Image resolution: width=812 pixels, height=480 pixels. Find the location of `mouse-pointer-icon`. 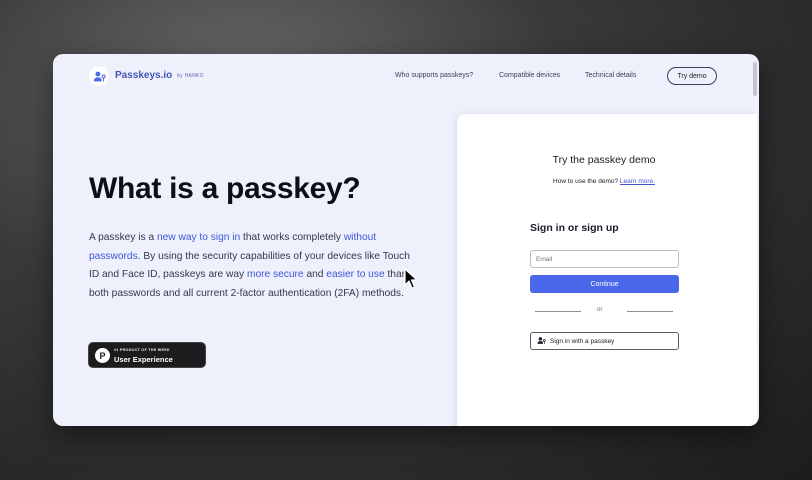

mouse-pointer-icon is located at coordinates (411, 281).